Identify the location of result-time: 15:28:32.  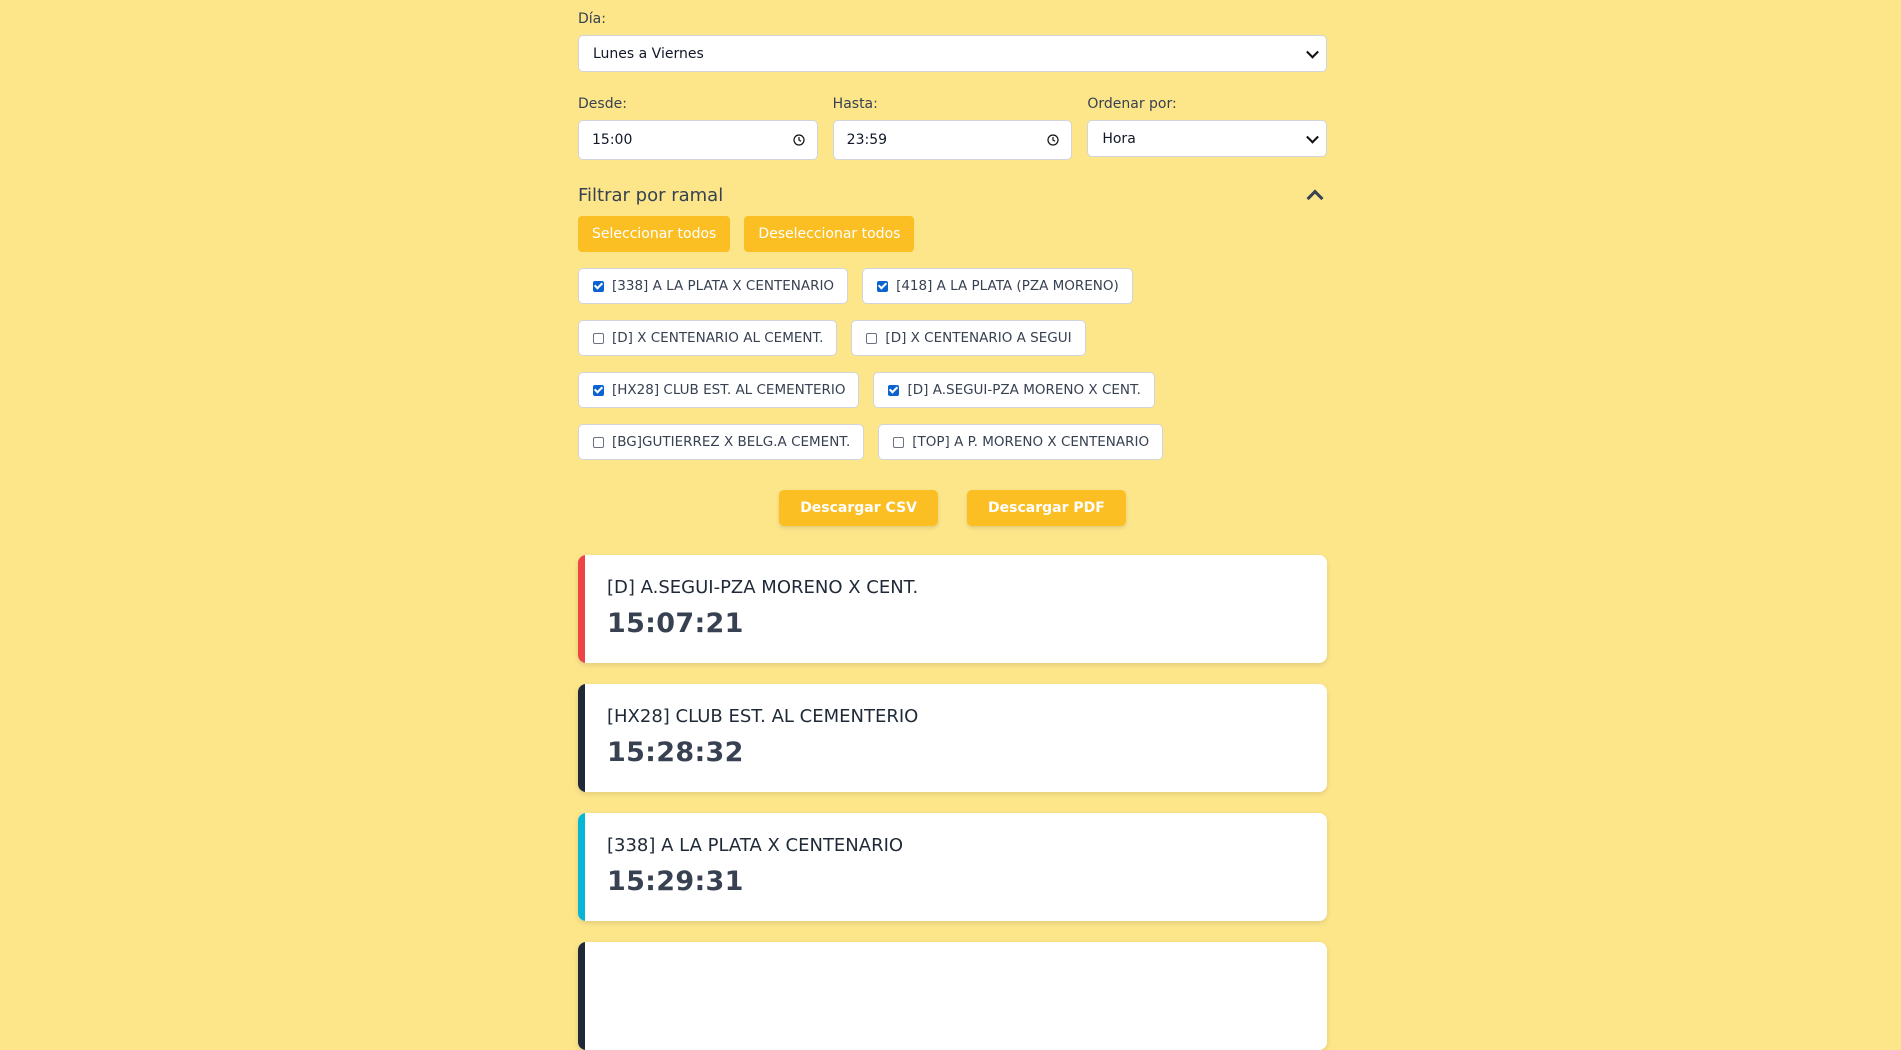
(675, 752).